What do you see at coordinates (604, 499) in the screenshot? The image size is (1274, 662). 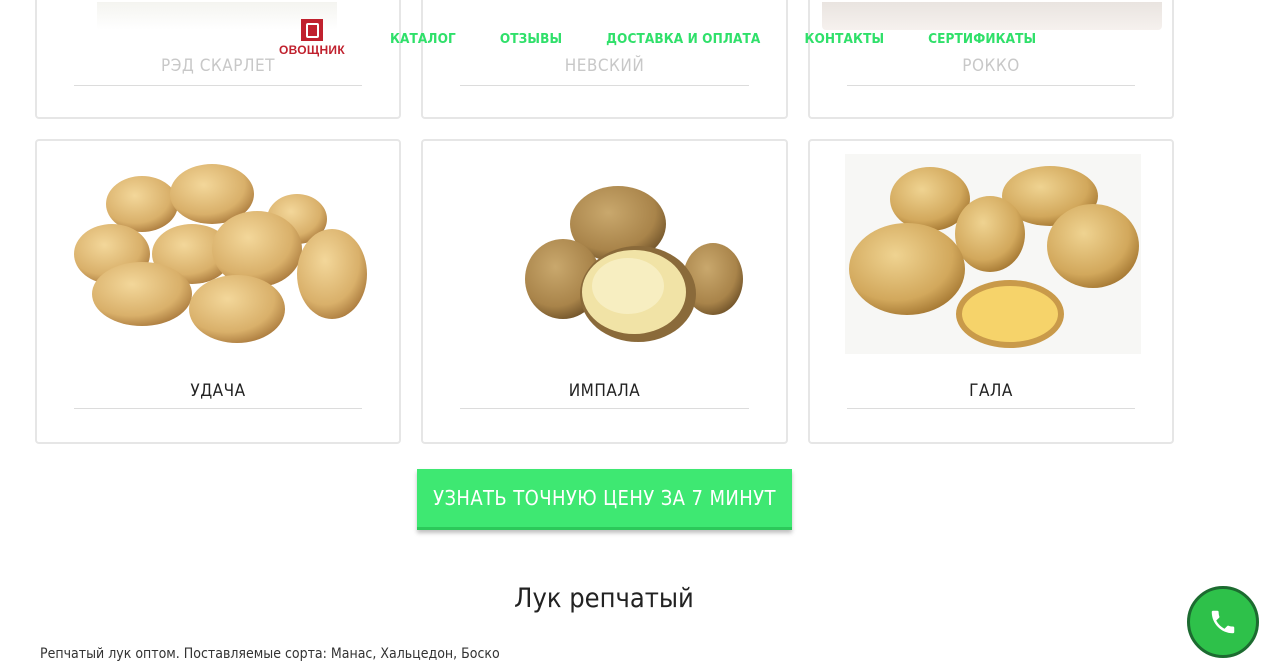 I see `get-price-button: УЗНАТЬ ТОЧНУЮ ЦЕНУ ЗА 7 МИНУТ` at bounding box center [604, 499].